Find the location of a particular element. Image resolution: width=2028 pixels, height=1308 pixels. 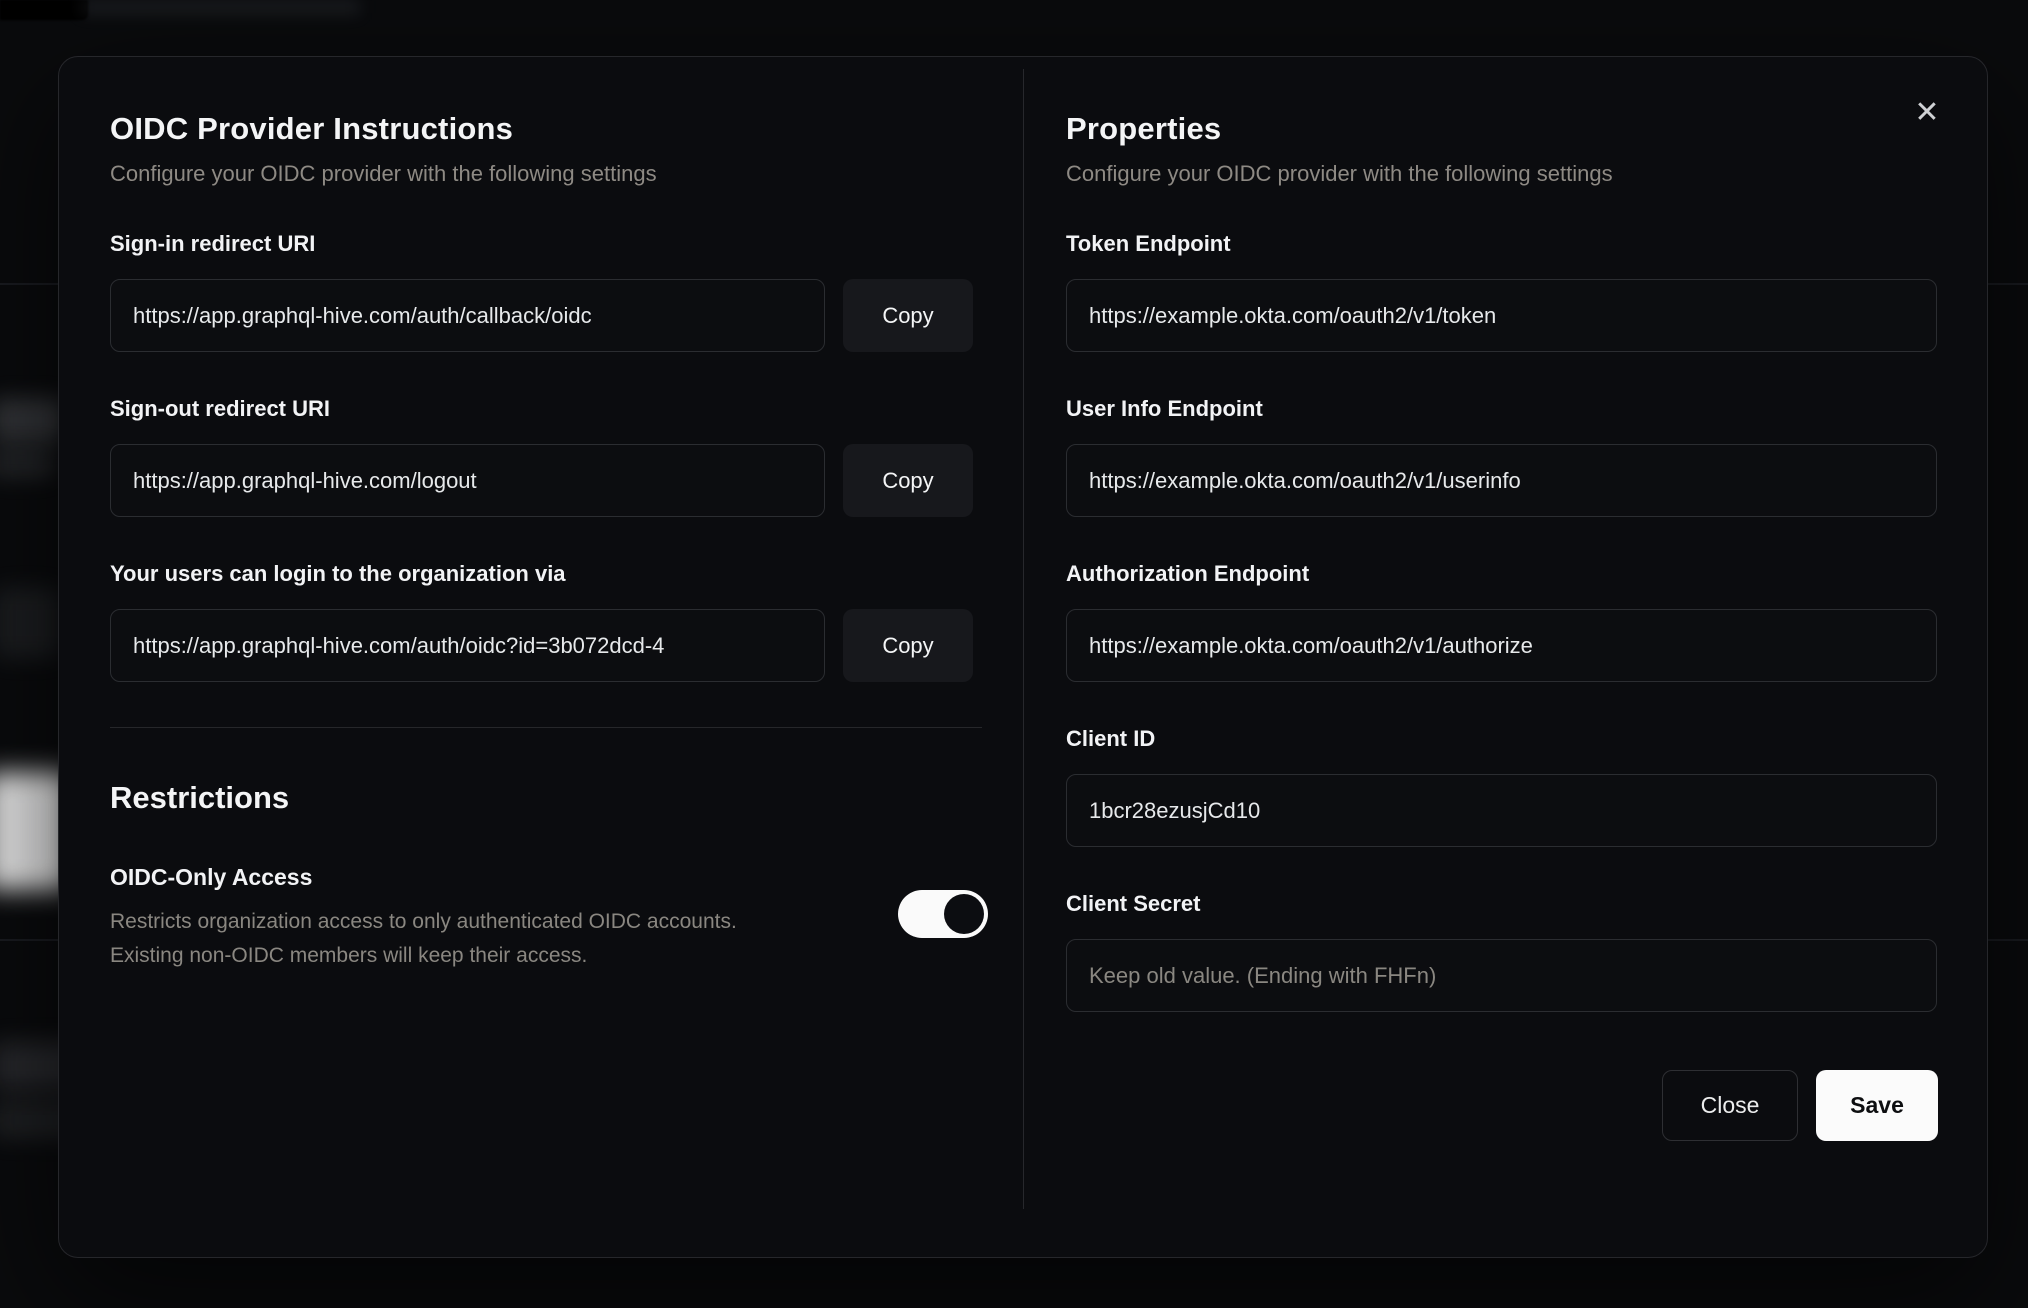

organization-login-input is located at coordinates (467, 645).